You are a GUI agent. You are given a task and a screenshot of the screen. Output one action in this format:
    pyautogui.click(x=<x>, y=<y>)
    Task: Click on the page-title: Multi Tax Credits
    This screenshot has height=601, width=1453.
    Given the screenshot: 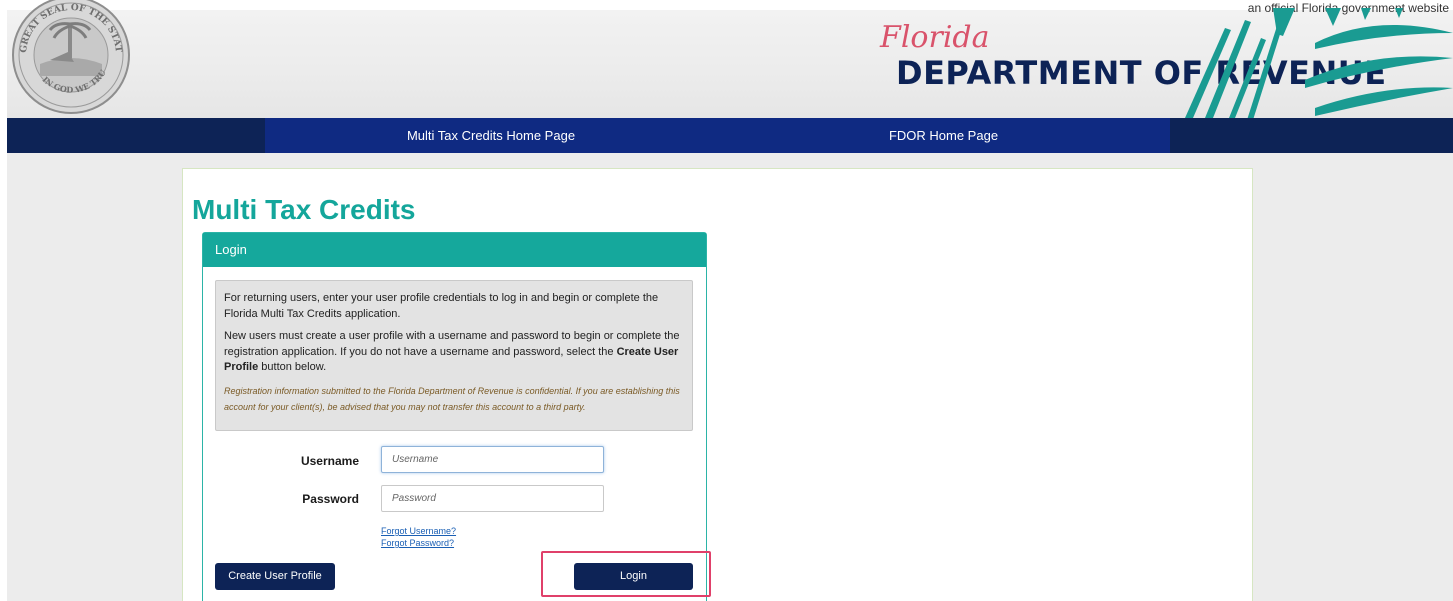 What is the action you would take?
    pyautogui.click(x=304, y=209)
    